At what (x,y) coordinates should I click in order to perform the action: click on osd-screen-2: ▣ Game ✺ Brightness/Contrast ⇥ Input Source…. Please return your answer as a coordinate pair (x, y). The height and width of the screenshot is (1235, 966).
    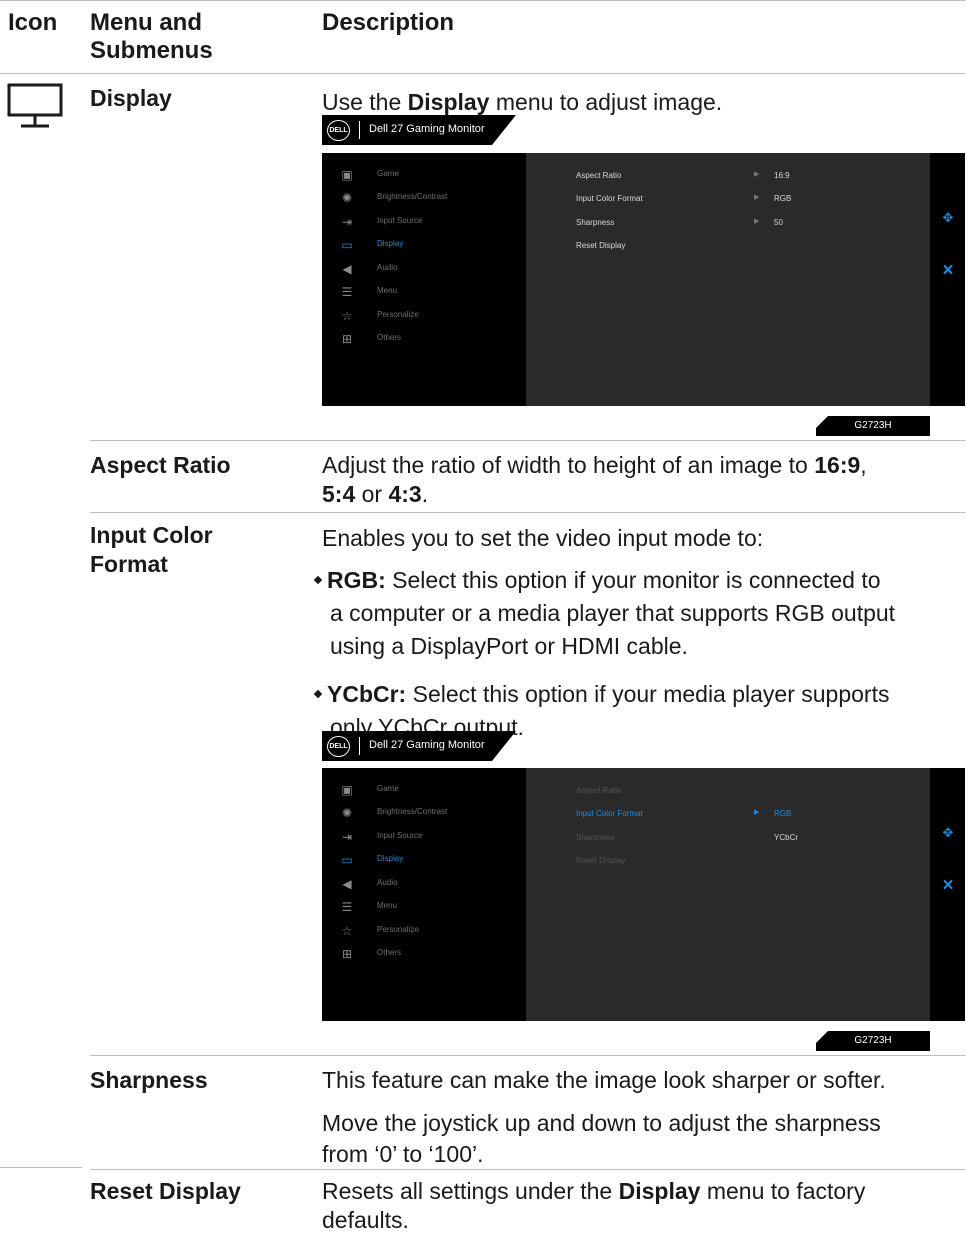
    Looking at the image, I should click on (643, 894).